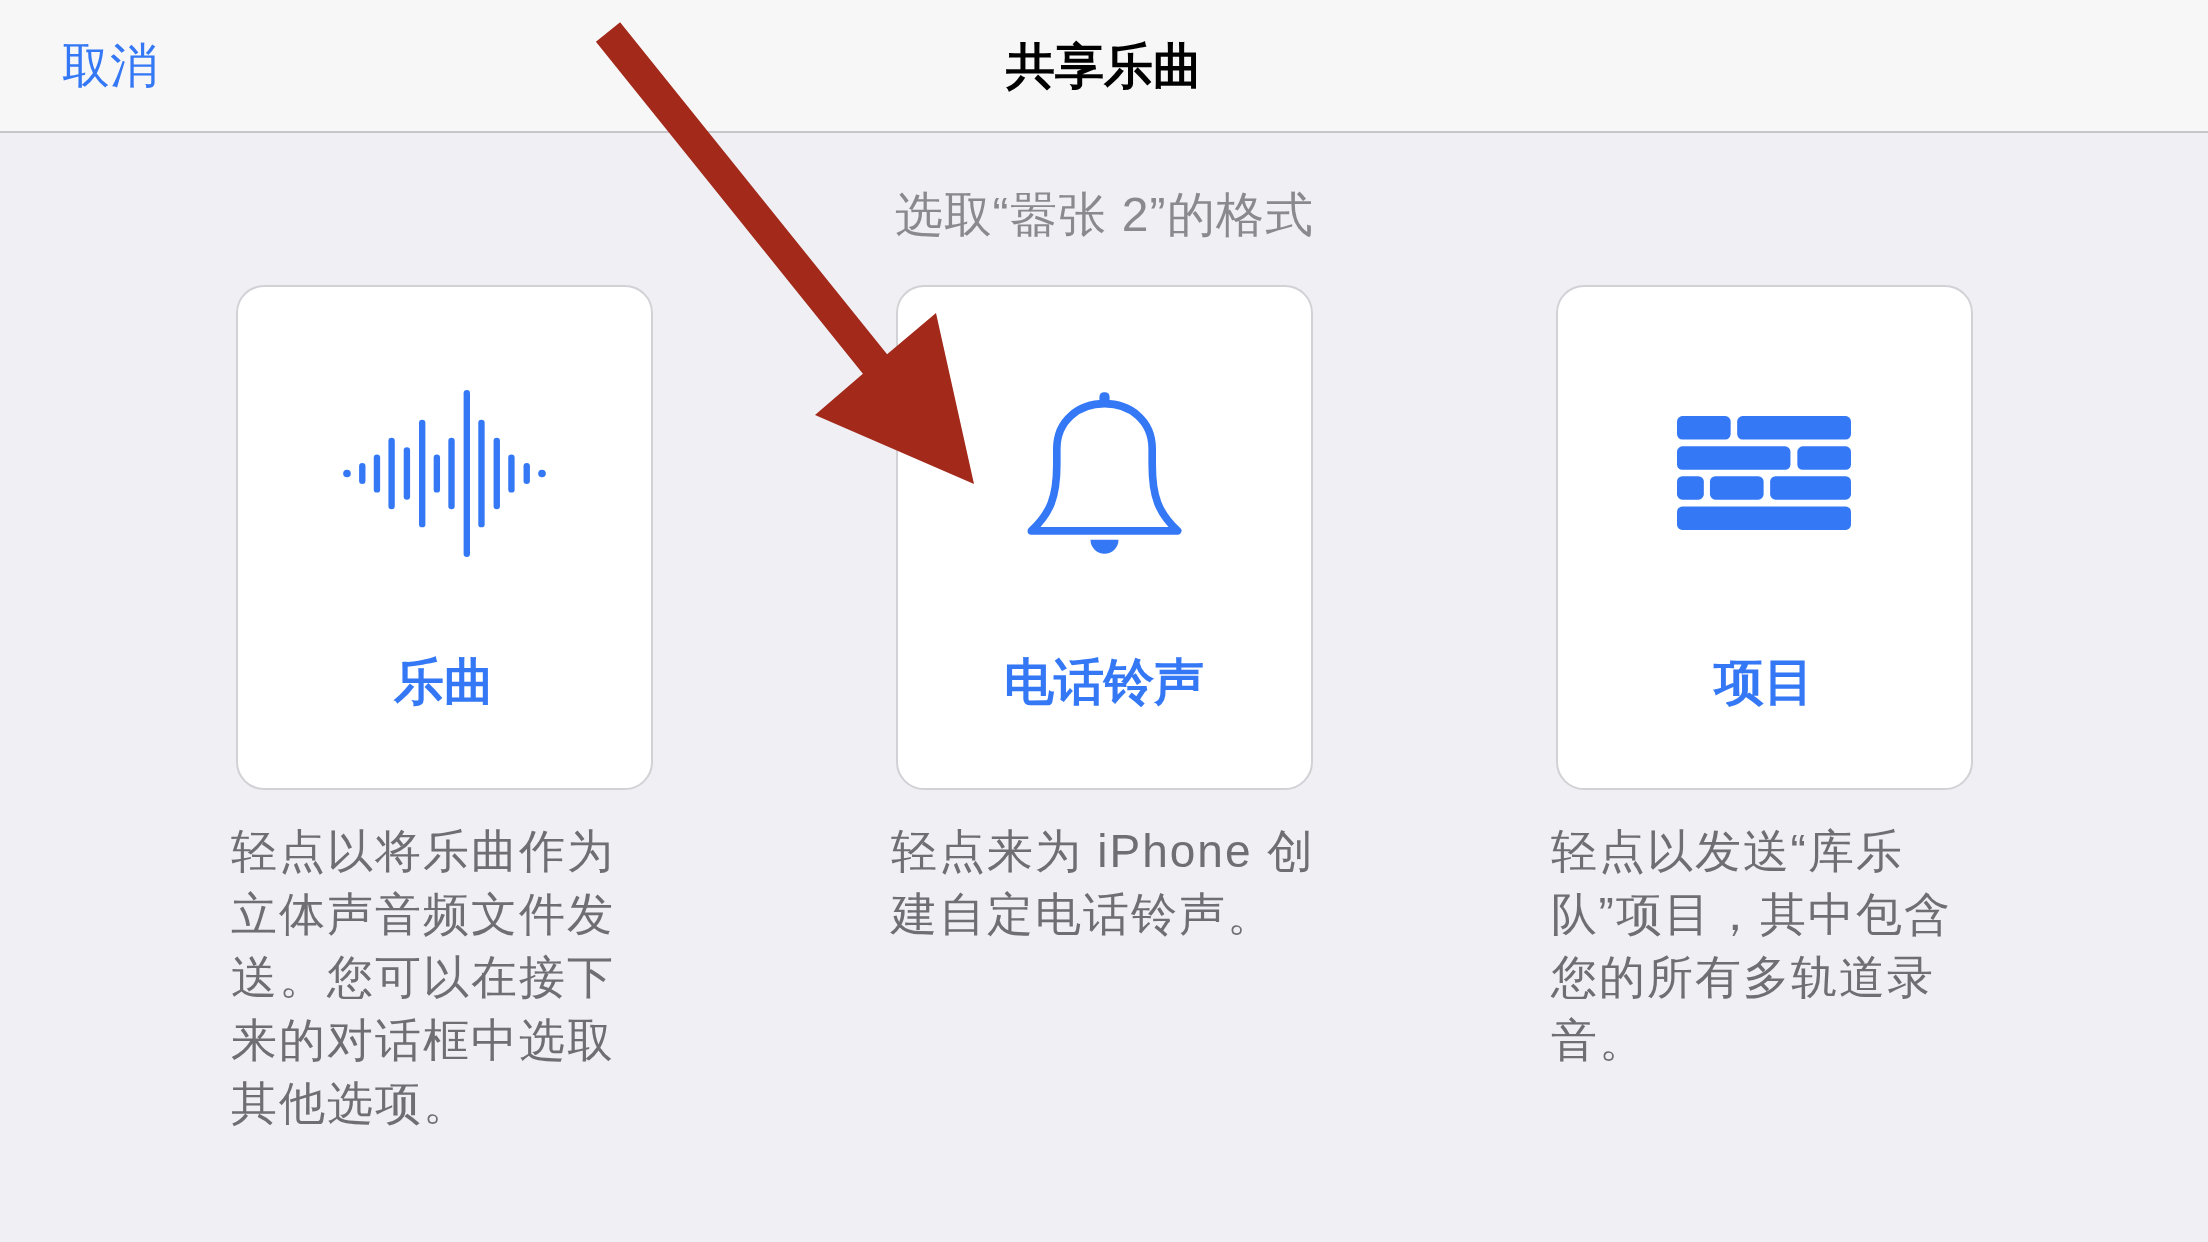  Describe the element at coordinates (1764, 537) in the screenshot. I see `format-card: 项目` at that location.